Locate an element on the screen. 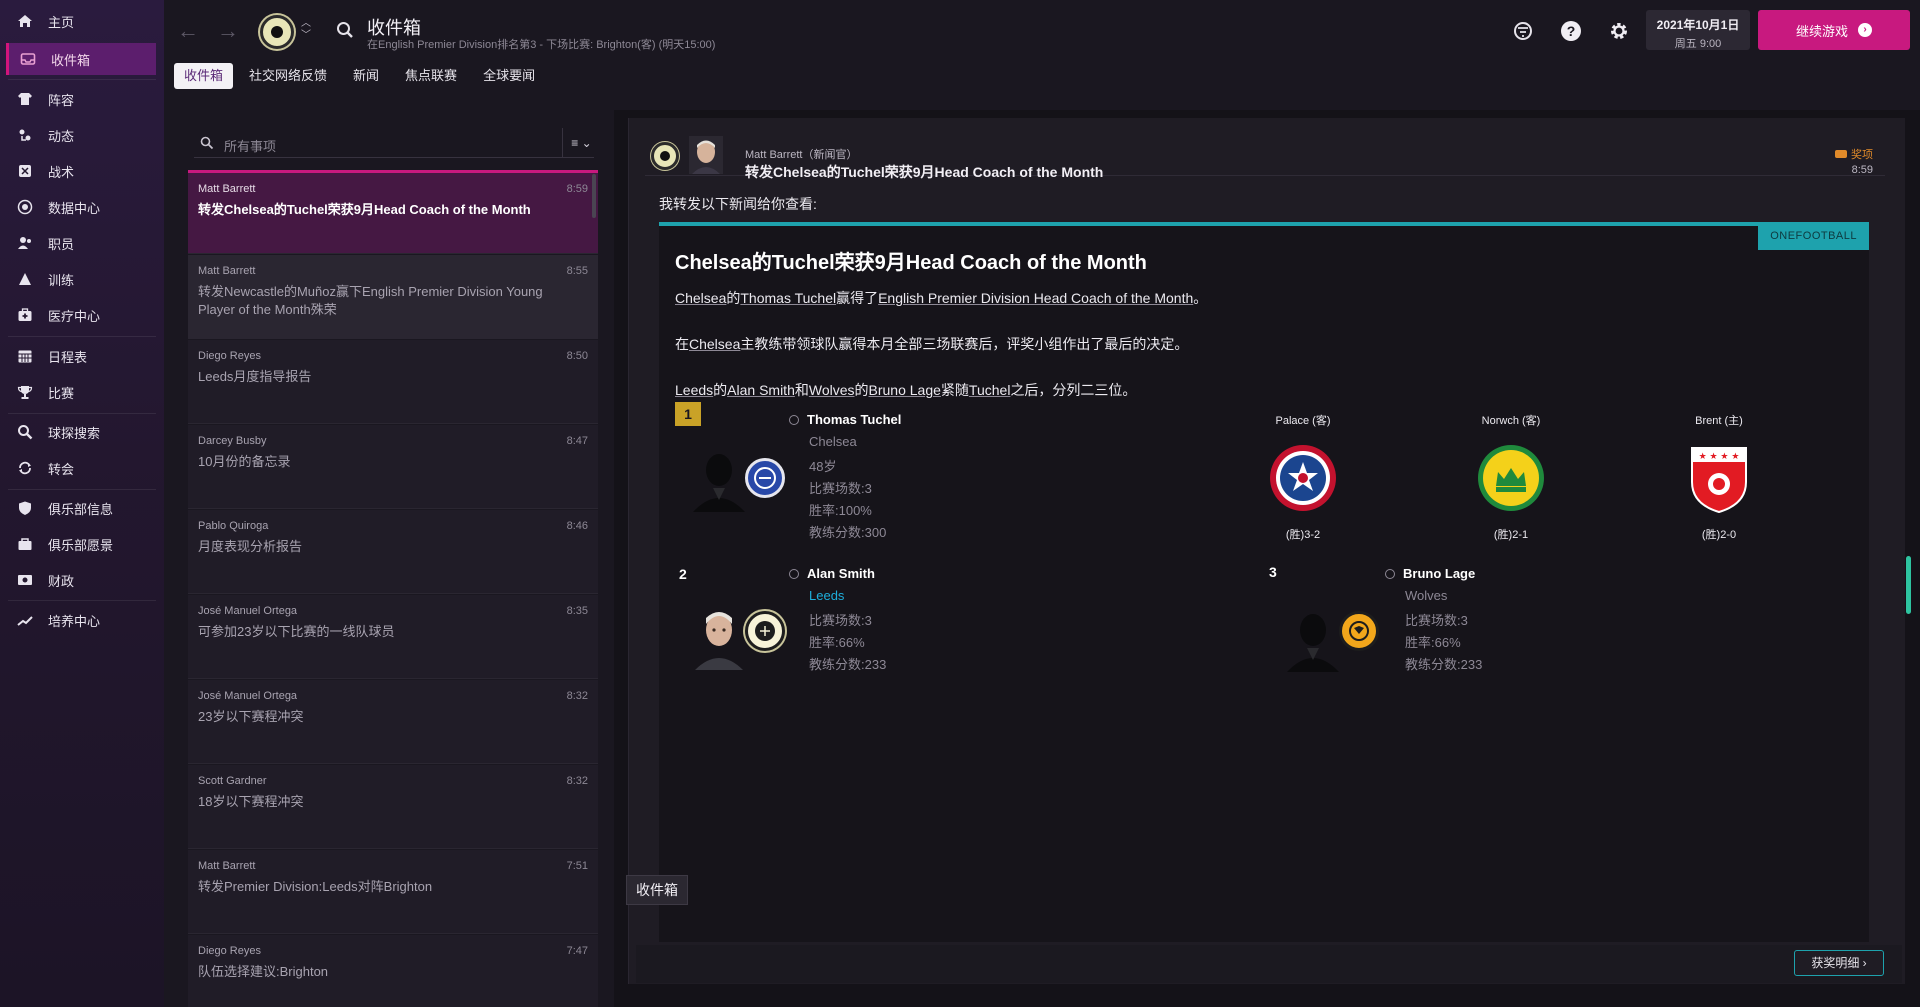 This screenshot has width=1920, height=1007. inbox-message-item: José Manuel Ortega 8:35 可参加23岁以下比赛的一线队球员 is located at coordinates (393, 637).